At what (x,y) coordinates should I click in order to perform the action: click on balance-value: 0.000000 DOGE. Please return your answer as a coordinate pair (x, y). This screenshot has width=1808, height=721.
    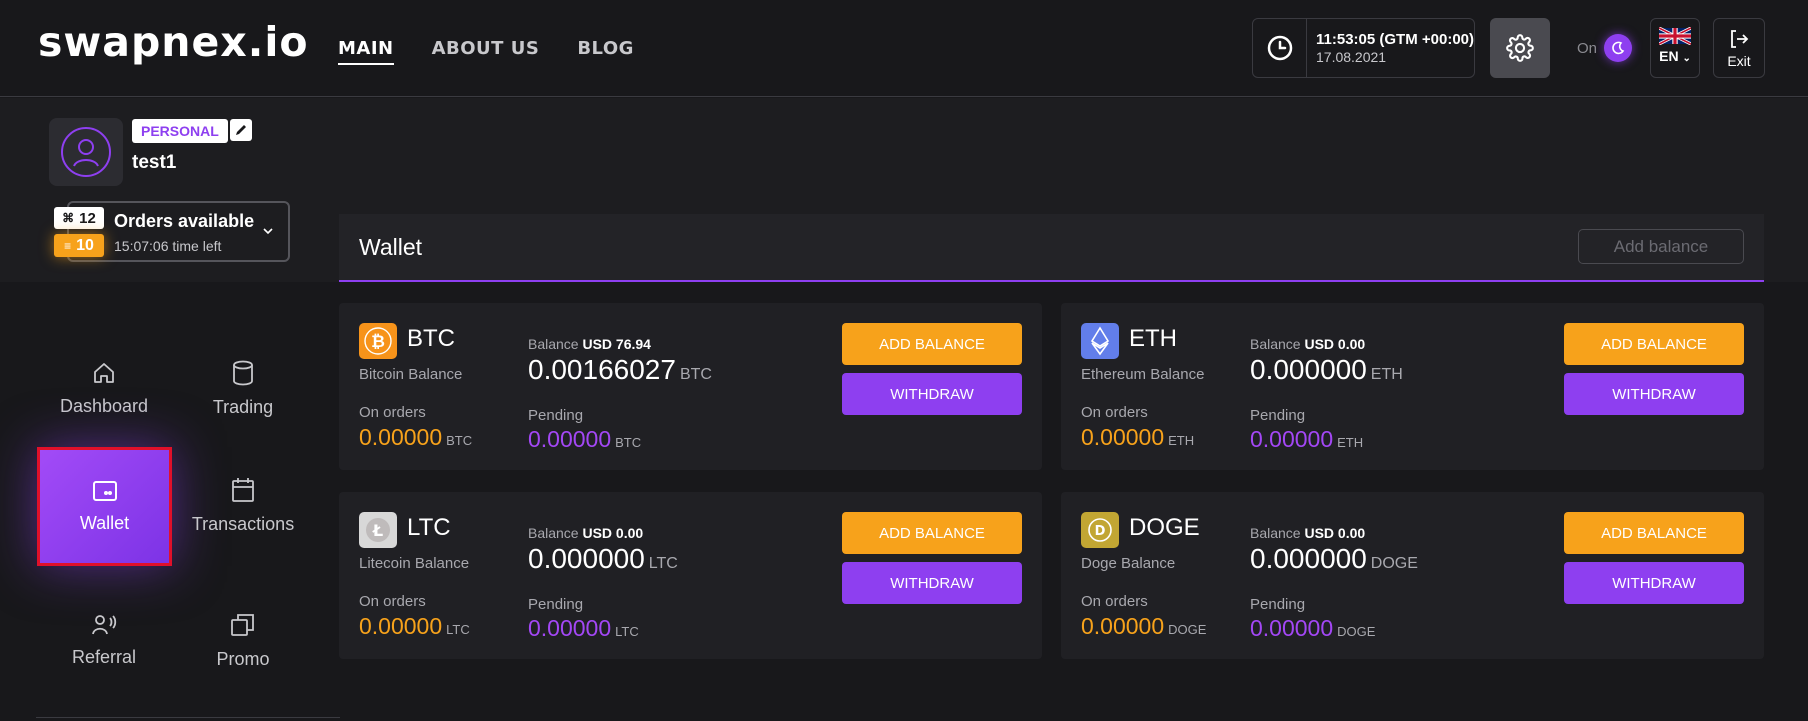
    Looking at the image, I should click on (1334, 558).